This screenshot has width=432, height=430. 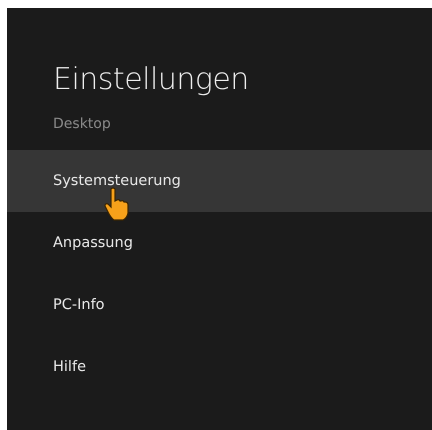 What do you see at coordinates (219, 181) in the screenshot?
I see `menu-item: Systemsteuerung` at bounding box center [219, 181].